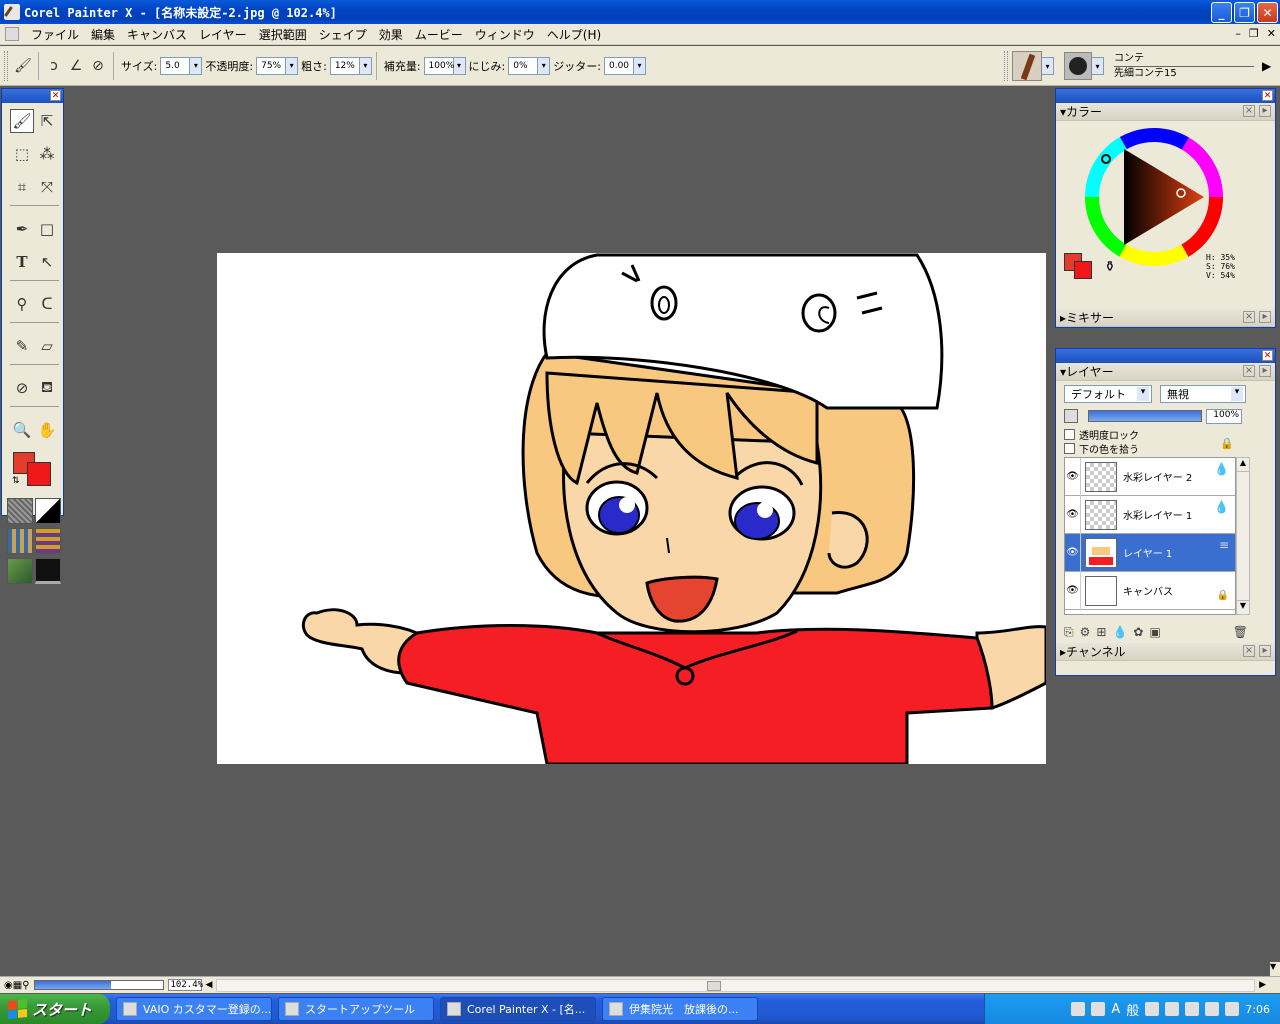  I want to click on grain-field: 12%, so click(344, 65).